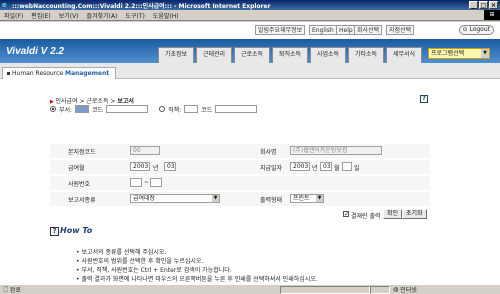 This screenshot has width=500, height=294. I want to click on rank-label: 직책:, so click(175, 110).